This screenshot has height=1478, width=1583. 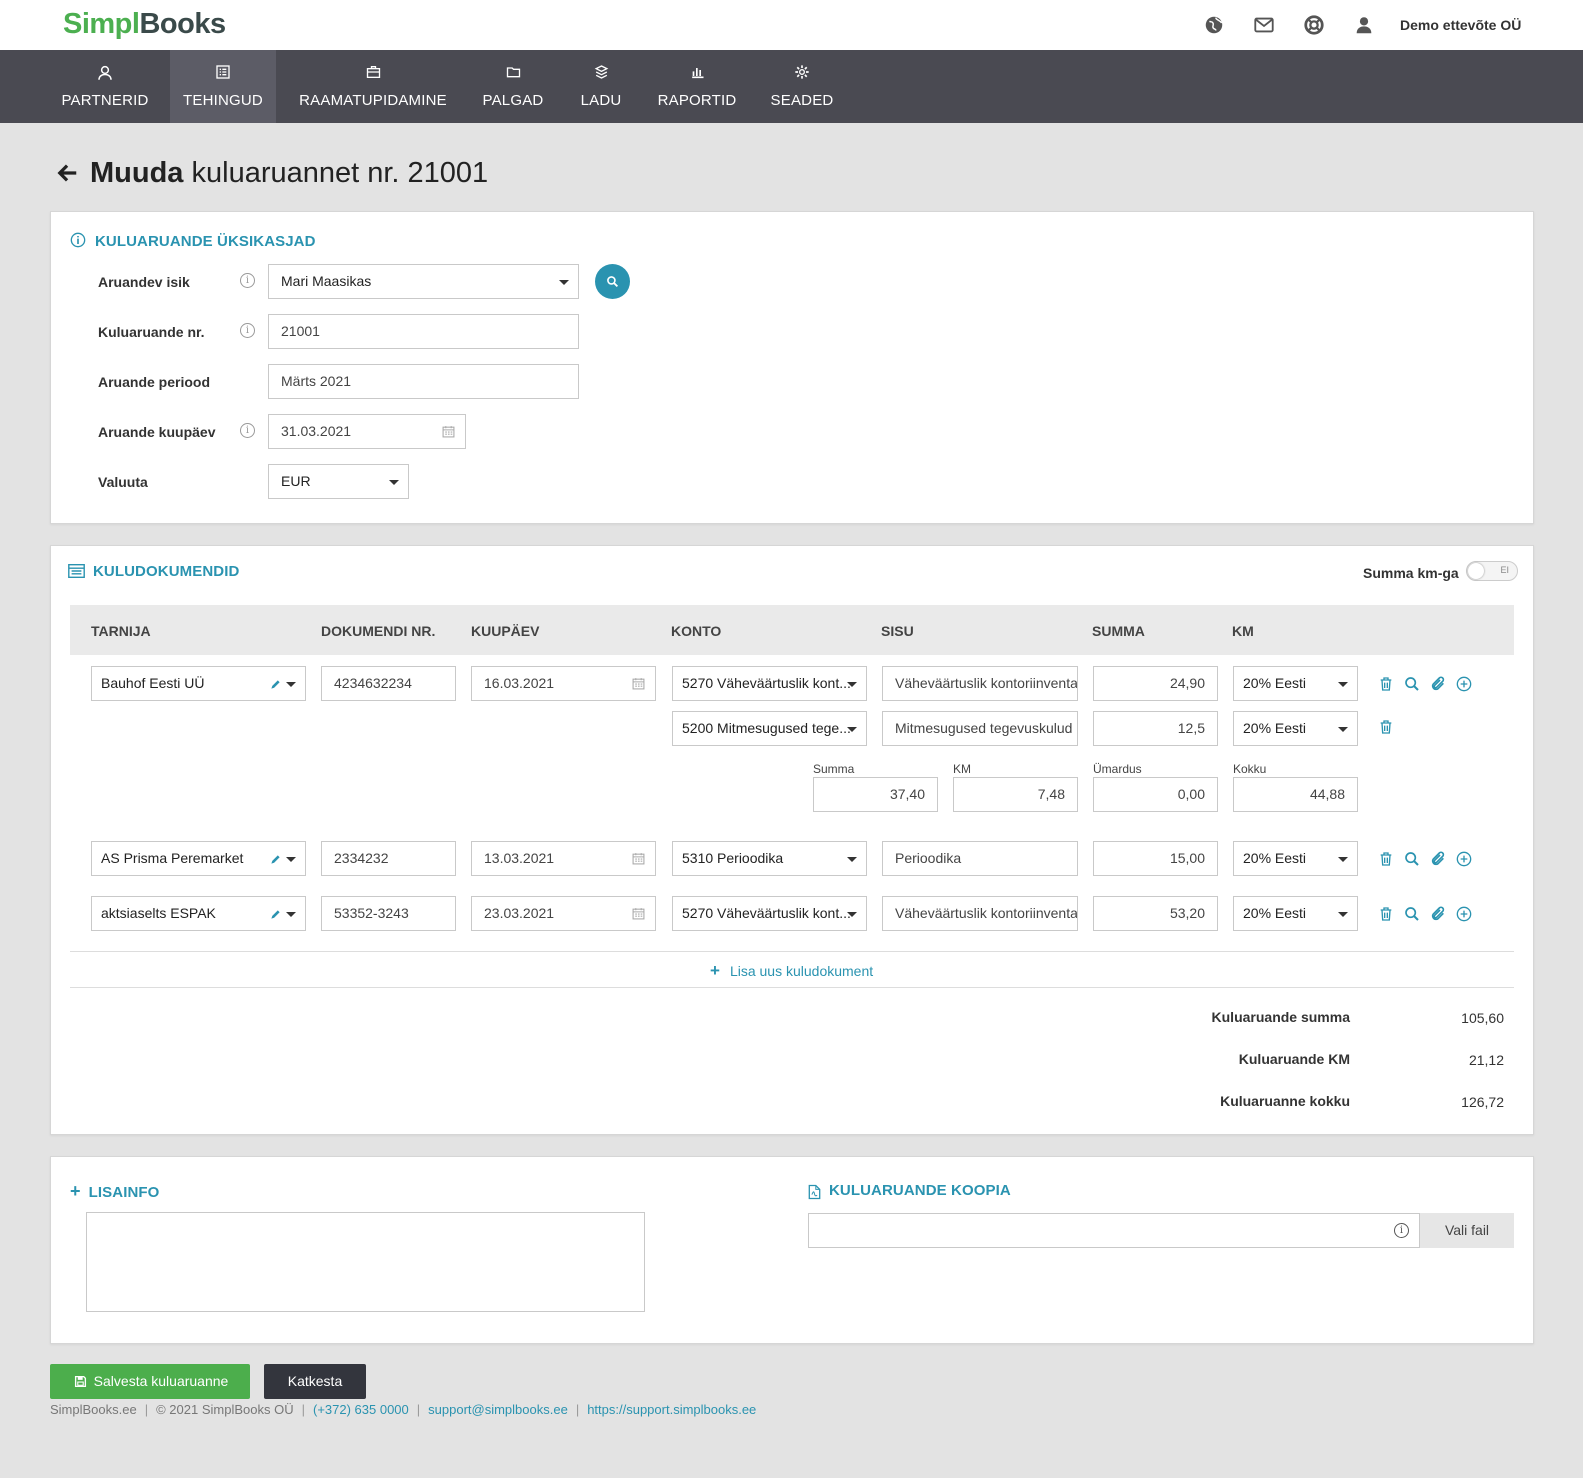 What do you see at coordinates (373, 86) in the screenshot?
I see `nav-raamatupidamine: RAAMATUPIDAMINE` at bounding box center [373, 86].